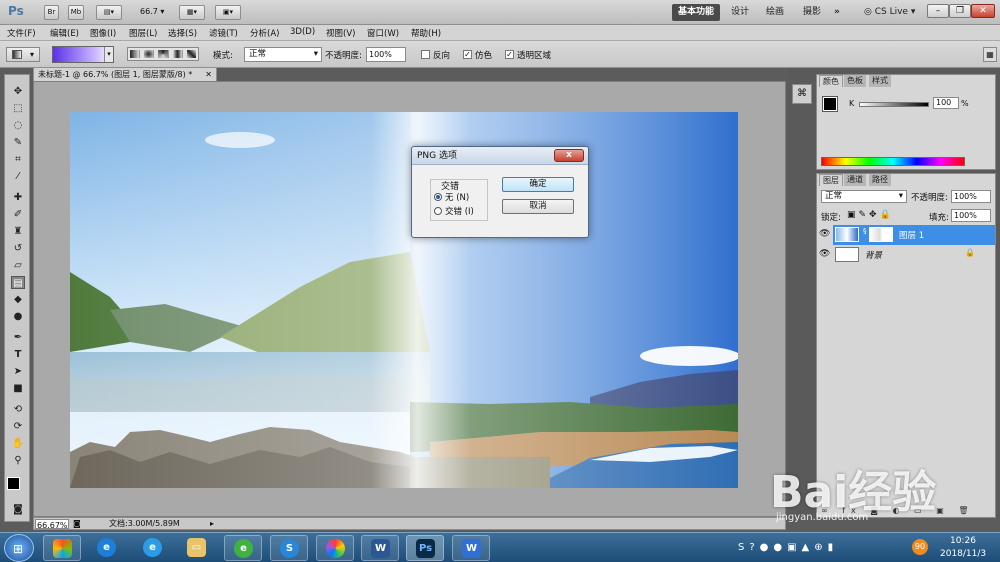 This screenshot has width=1000, height=562. Describe the element at coordinates (283, 54) in the screenshot. I see `mode-select: 正常 ▾` at that location.